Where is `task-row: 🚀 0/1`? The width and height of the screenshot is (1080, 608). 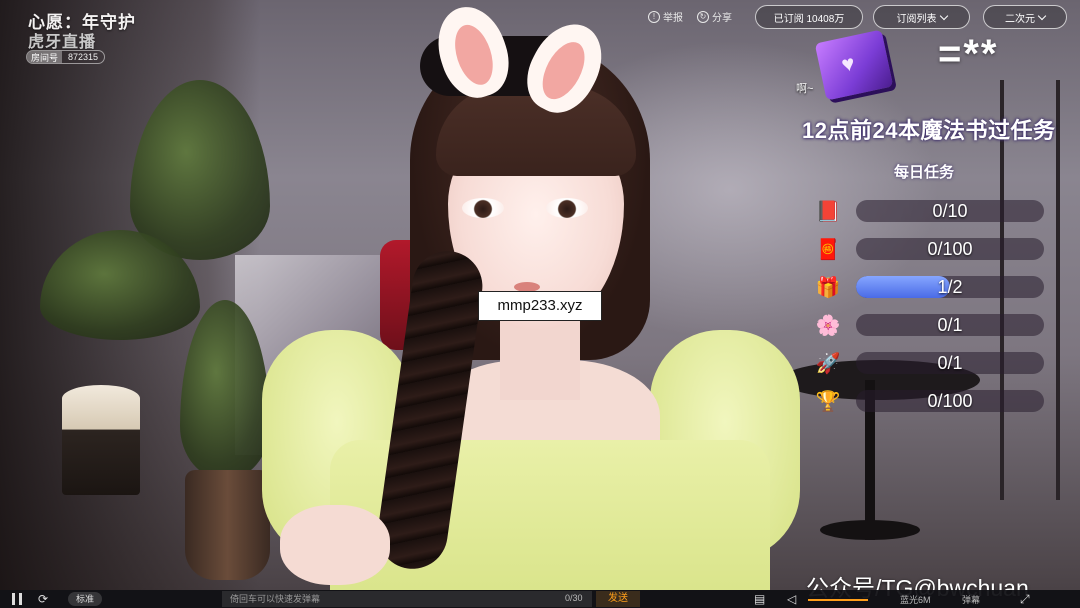 task-row: 🚀 0/1 is located at coordinates (930, 363).